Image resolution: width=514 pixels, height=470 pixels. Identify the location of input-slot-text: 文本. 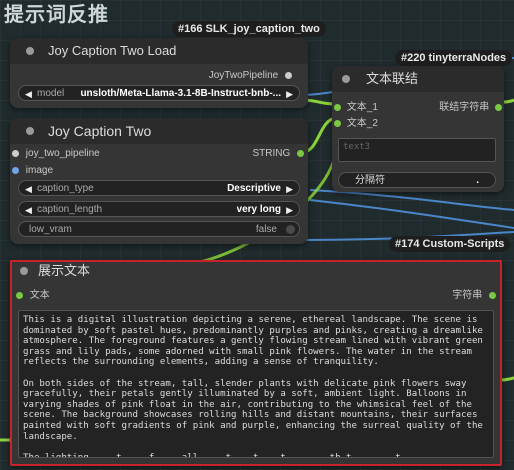
(33, 293).